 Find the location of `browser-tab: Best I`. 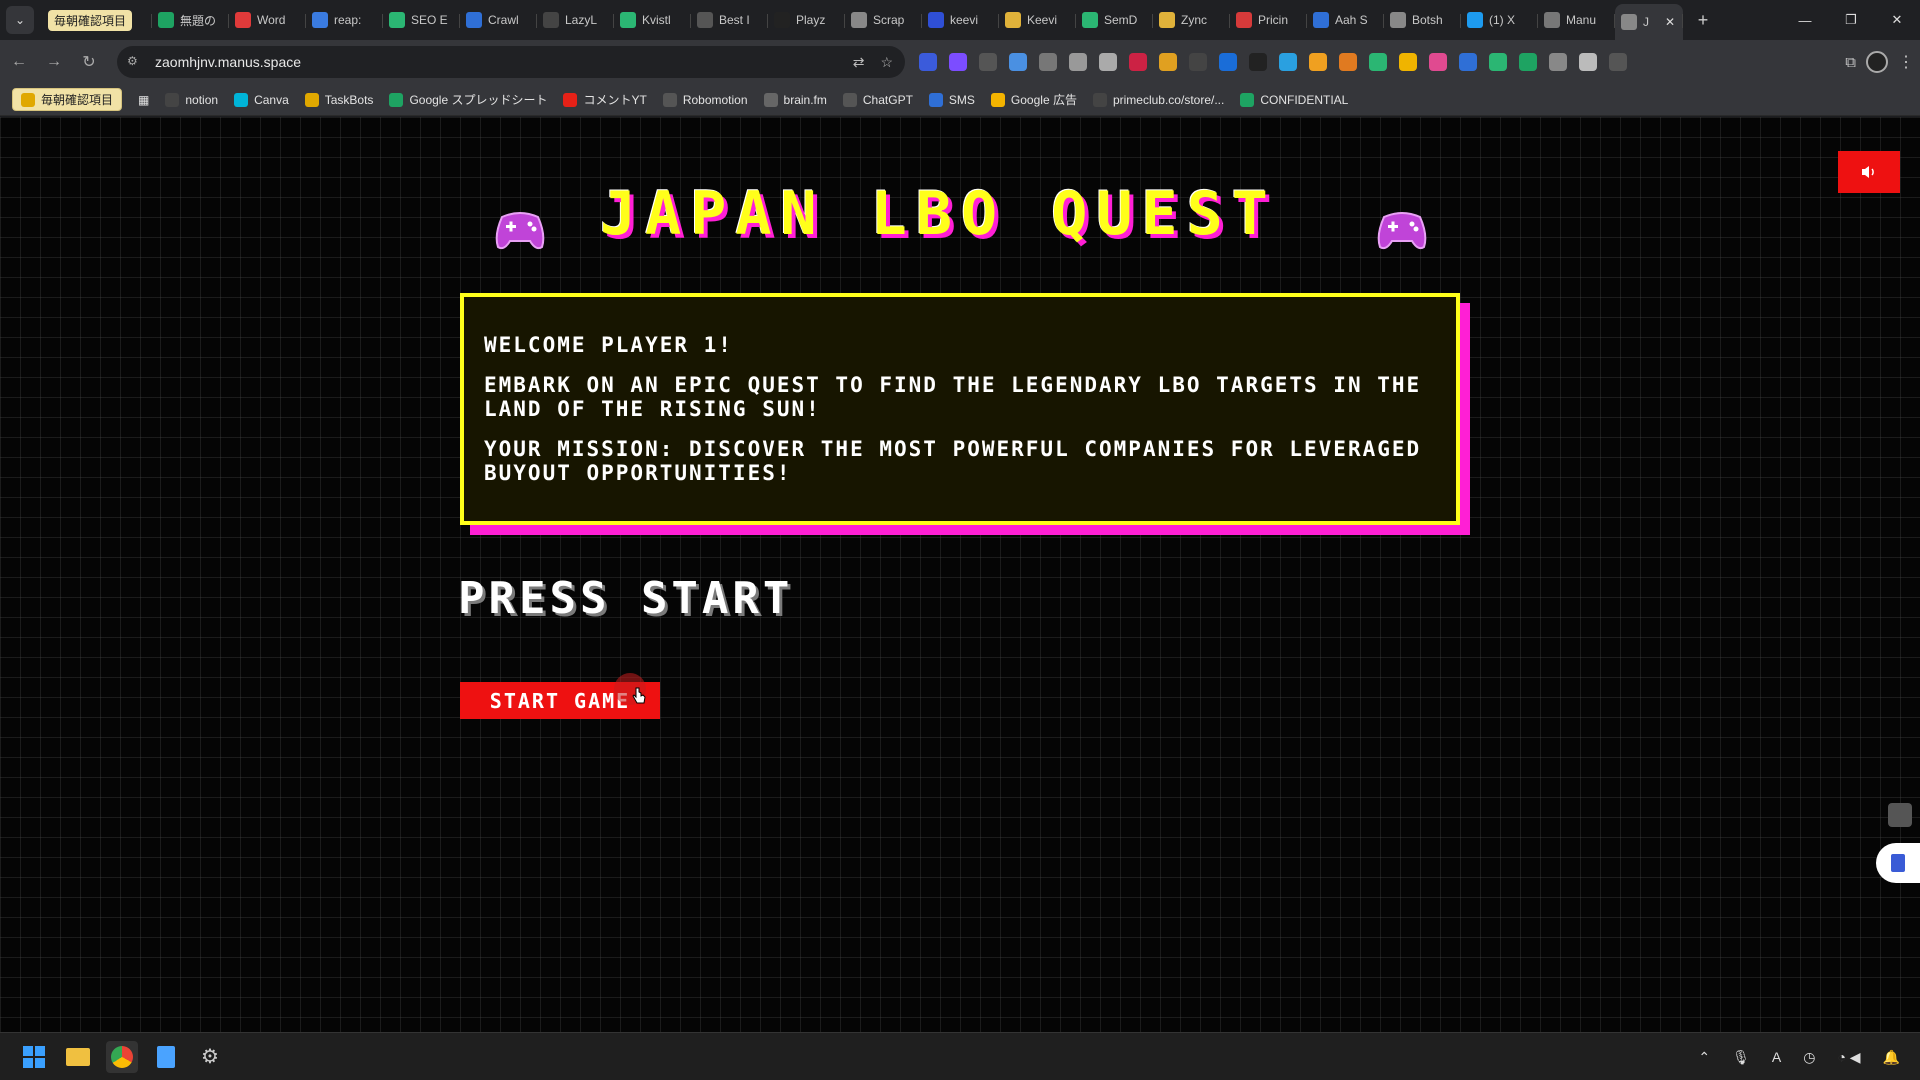

browser-tab: Best I is located at coordinates (729, 20).